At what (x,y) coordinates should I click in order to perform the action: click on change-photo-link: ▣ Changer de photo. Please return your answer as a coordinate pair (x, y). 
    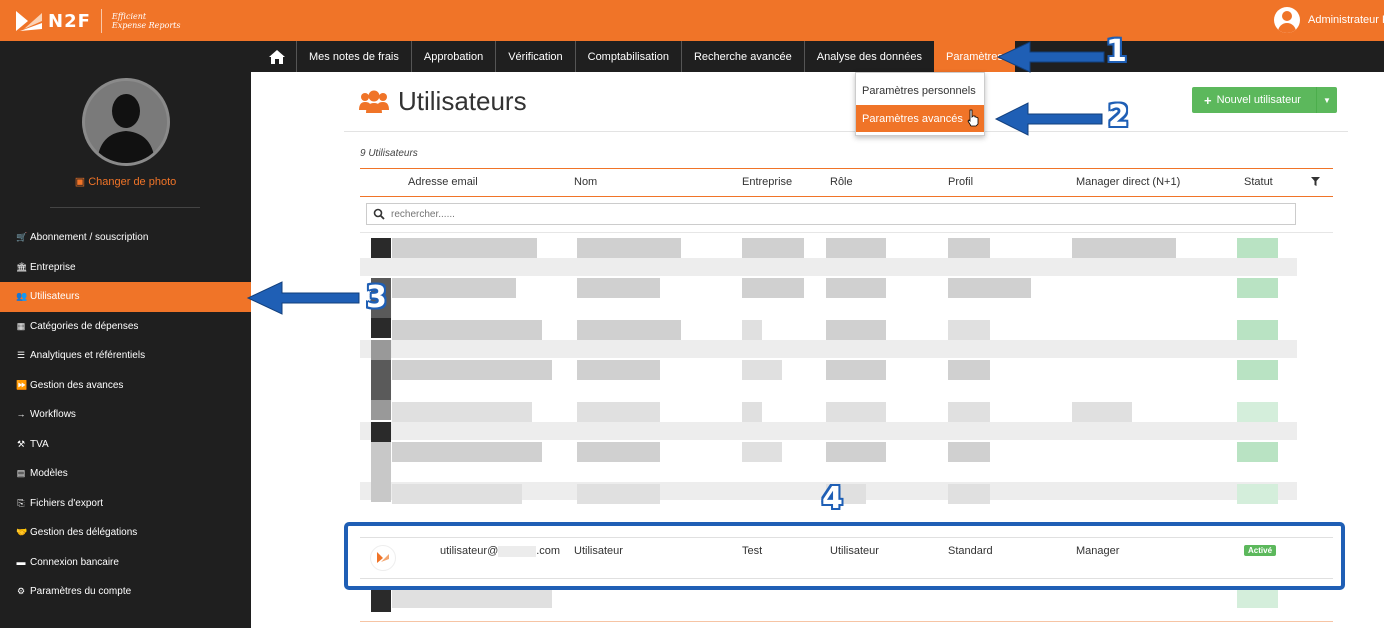
    Looking at the image, I should click on (125, 181).